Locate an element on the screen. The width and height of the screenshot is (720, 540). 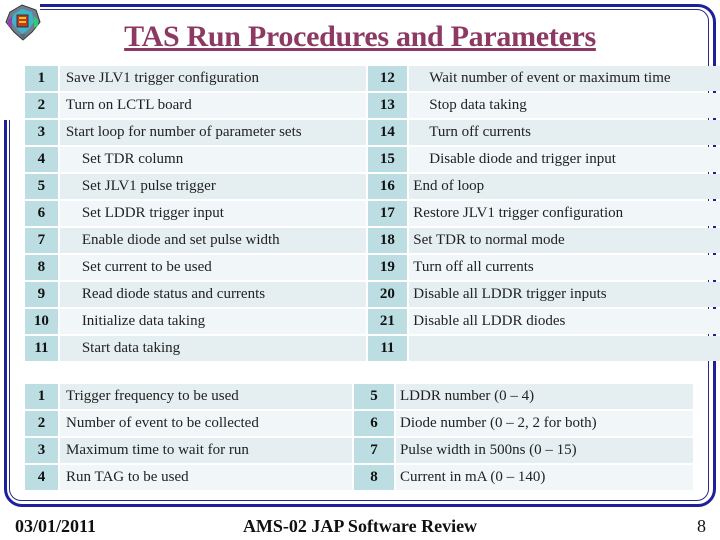
step-text: Number of event to be collected is located at coordinates (206, 423).